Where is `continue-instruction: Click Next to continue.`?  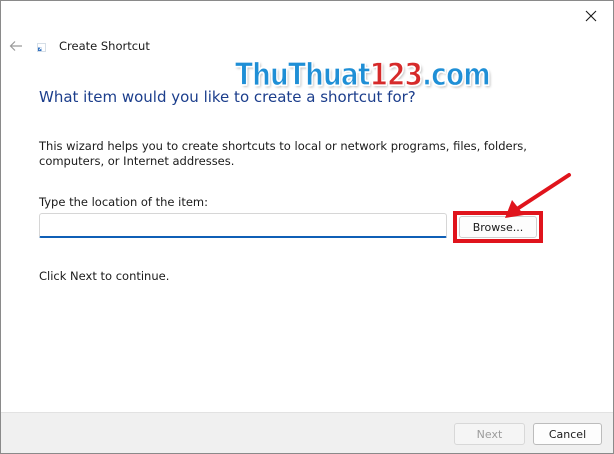
continue-instruction: Click Next to continue. is located at coordinates (104, 276).